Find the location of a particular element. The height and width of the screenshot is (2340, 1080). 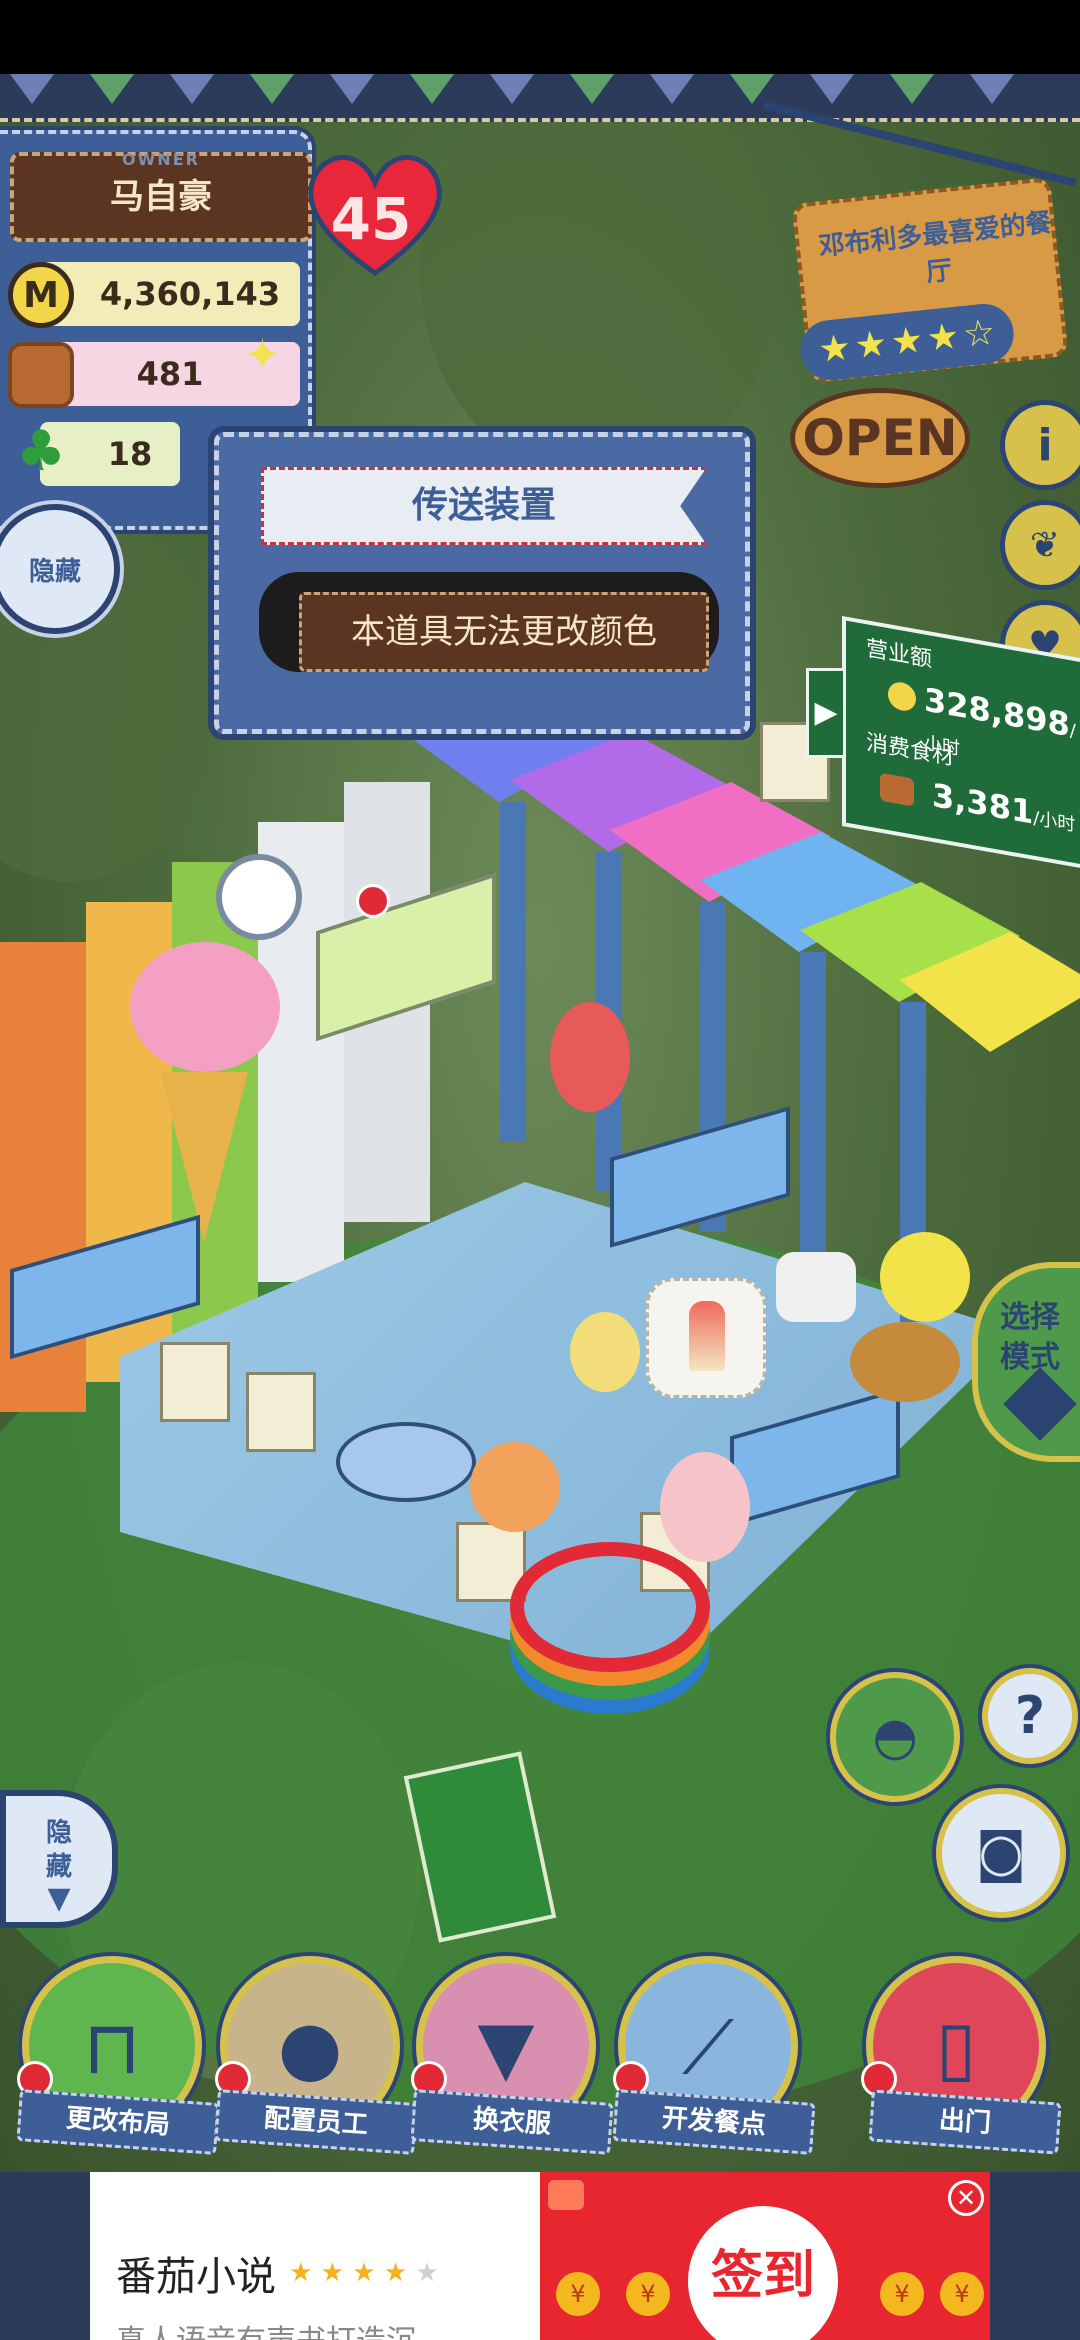

info-icon: i is located at coordinates (1045, 445).